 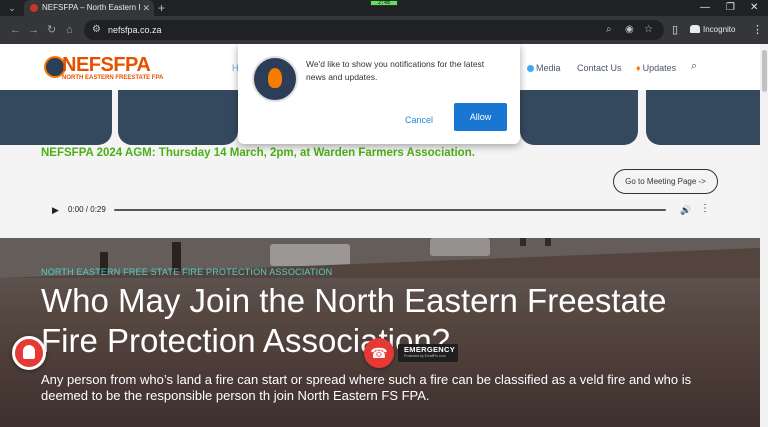 What do you see at coordinates (695, 29) in the screenshot?
I see `incognito-icon` at bounding box center [695, 29].